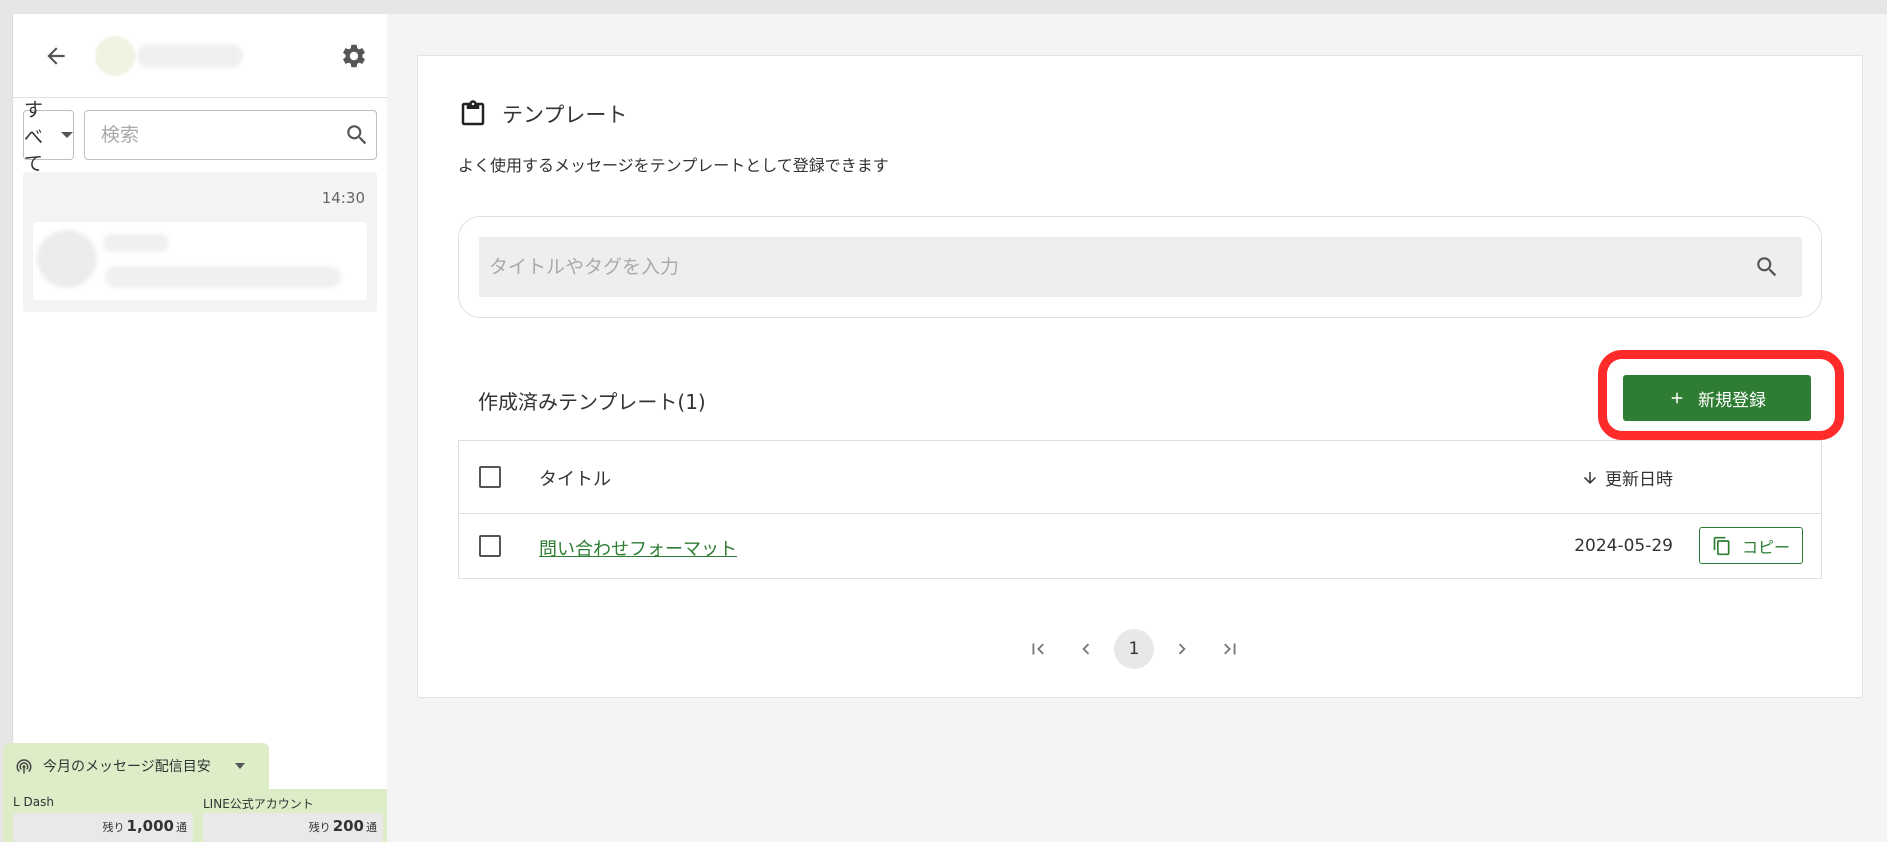 This screenshot has height=842, width=1887. I want to click on conversation-avatar, so click(67, 259).